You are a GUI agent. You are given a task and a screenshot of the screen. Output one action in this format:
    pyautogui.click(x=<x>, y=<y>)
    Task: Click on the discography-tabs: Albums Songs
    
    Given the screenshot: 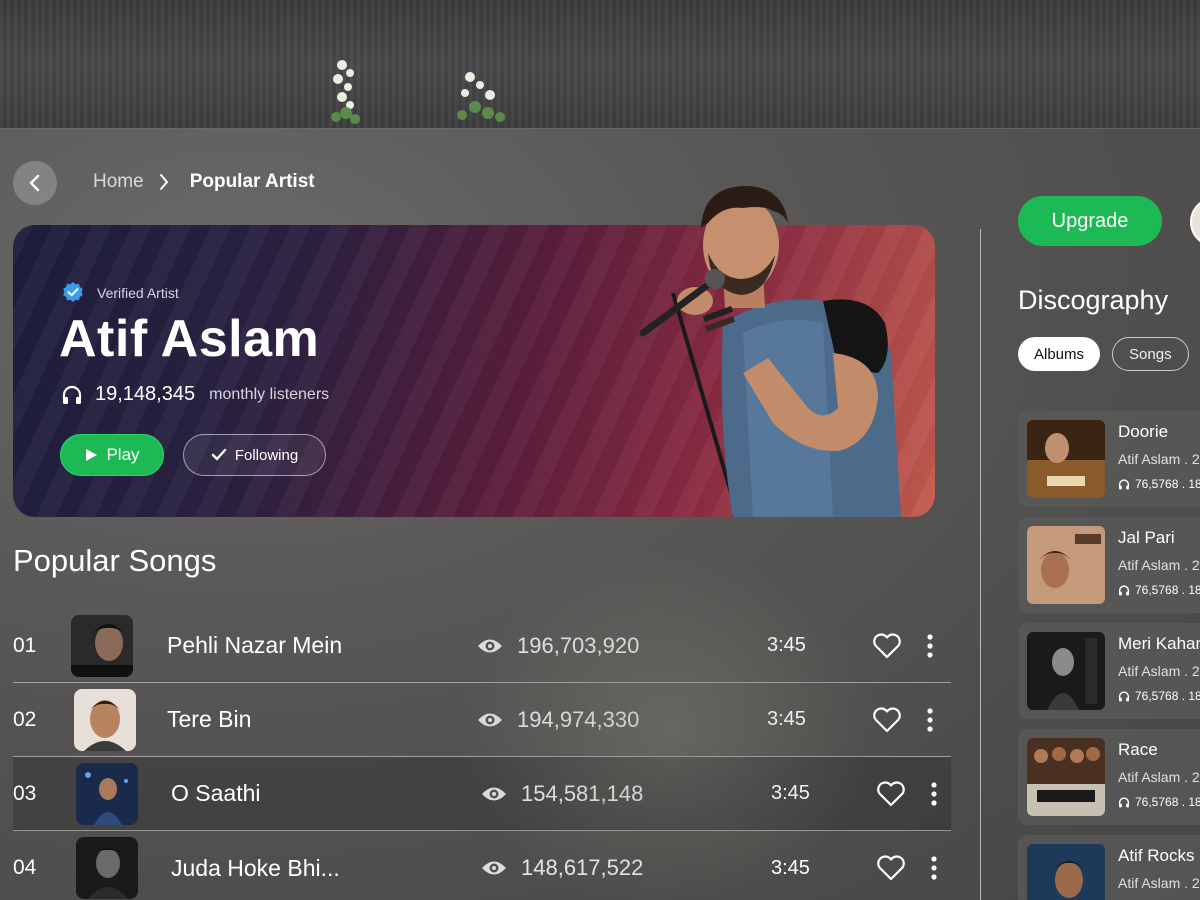 What is the action you would take?
    pyautogui.click(x=1103, y=354)
    